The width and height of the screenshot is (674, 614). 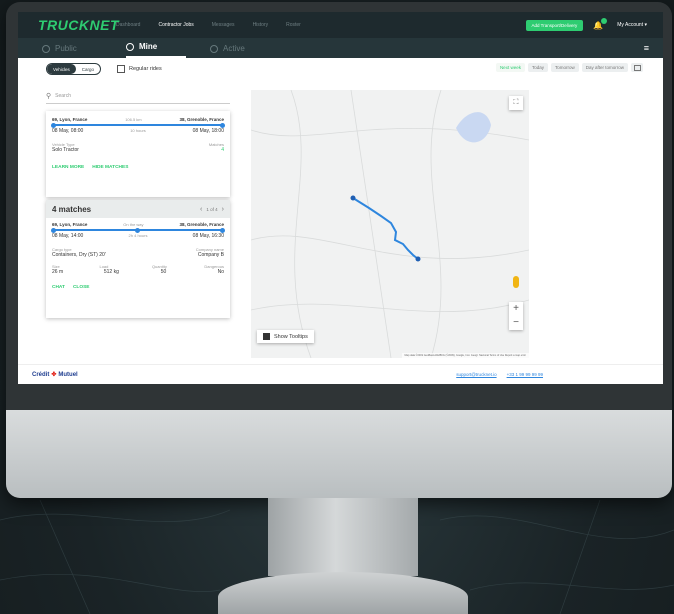 I want to click on date-next-week: Next week, so click(x=510, y=67).